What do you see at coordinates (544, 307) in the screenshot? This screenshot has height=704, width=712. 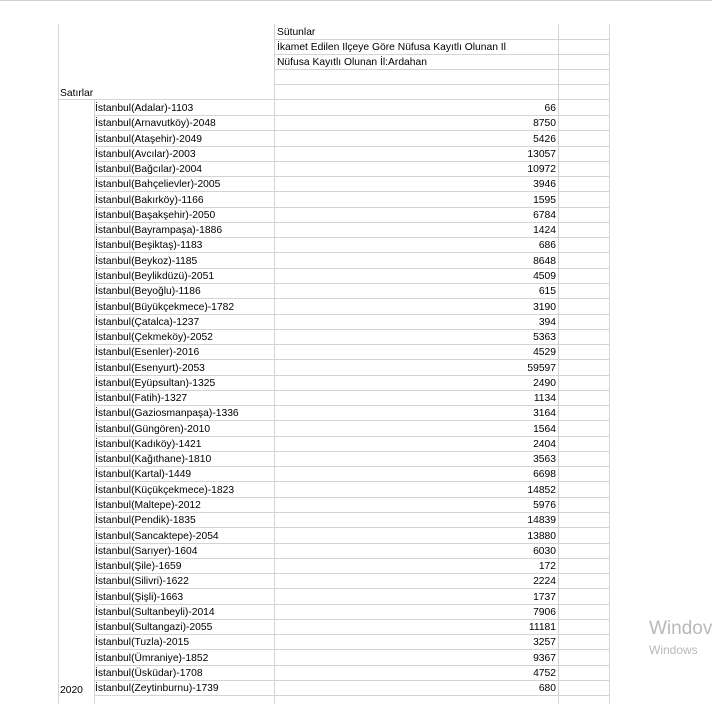 I see `population-value: 3190` at bounding box center [544, 307].